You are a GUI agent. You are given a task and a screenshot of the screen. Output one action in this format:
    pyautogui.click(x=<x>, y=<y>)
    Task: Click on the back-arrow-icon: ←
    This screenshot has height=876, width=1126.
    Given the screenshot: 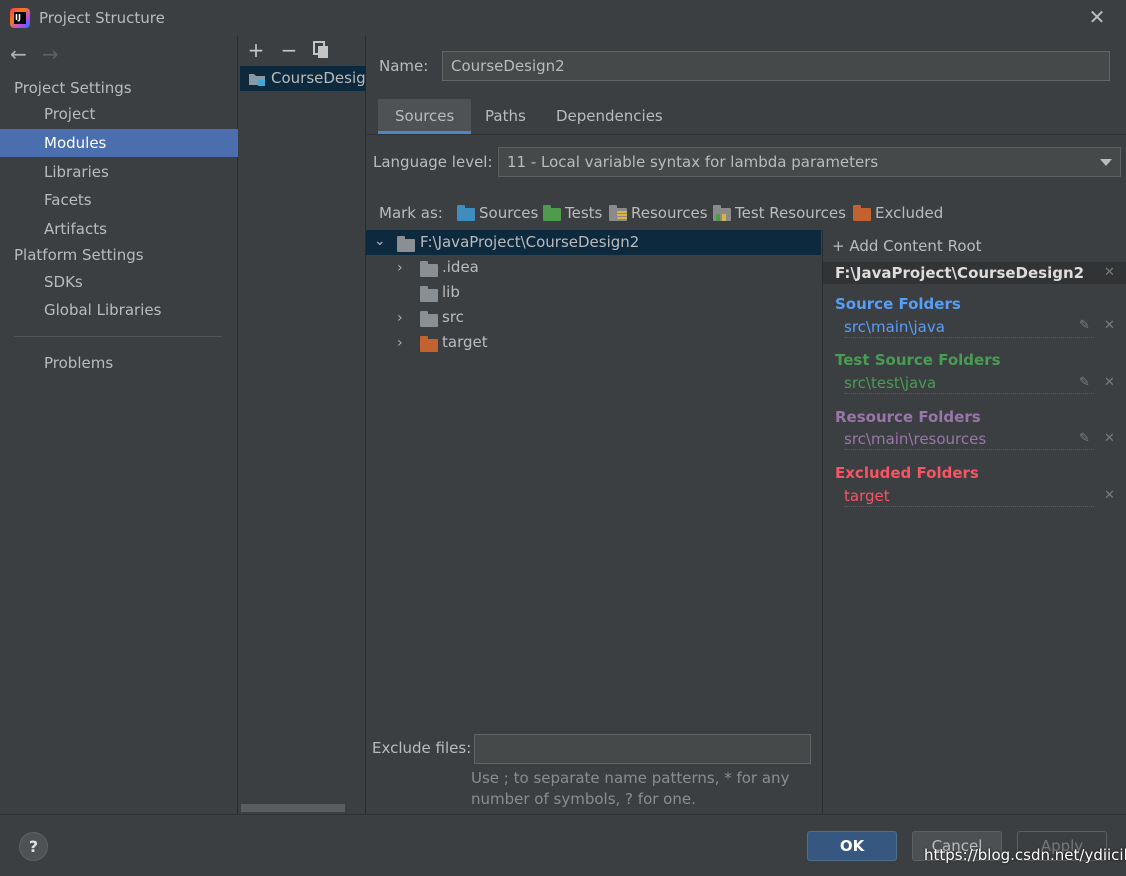 What is the action you would take?
    pyautogui.click(x=18, y=54)
    